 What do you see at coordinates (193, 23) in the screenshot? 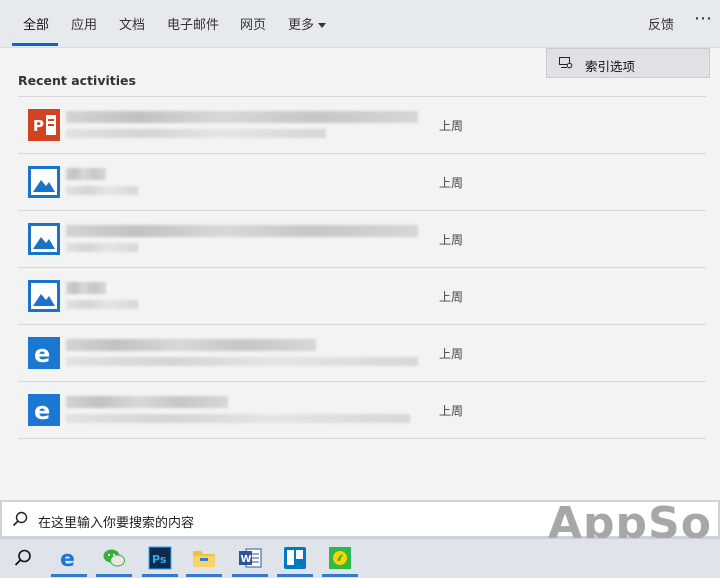
I see `tab-email: 电子邮件` at bounding box center [193, 23].